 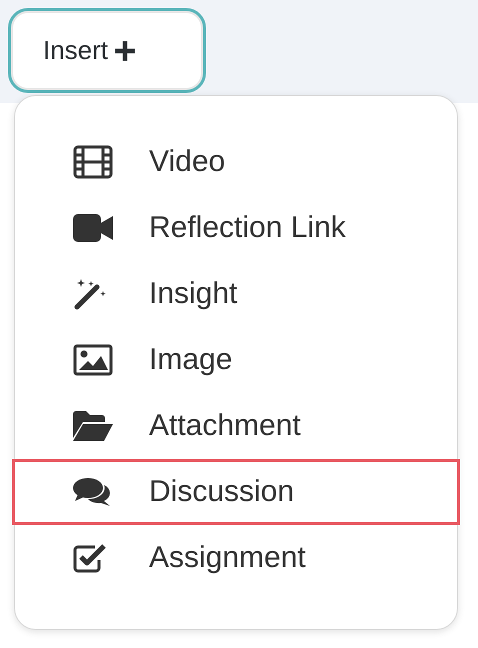 What do you see at coordinates (93, 228) in the screenshot?
I see `video-camera-icon` at bounding box center [93, 228].